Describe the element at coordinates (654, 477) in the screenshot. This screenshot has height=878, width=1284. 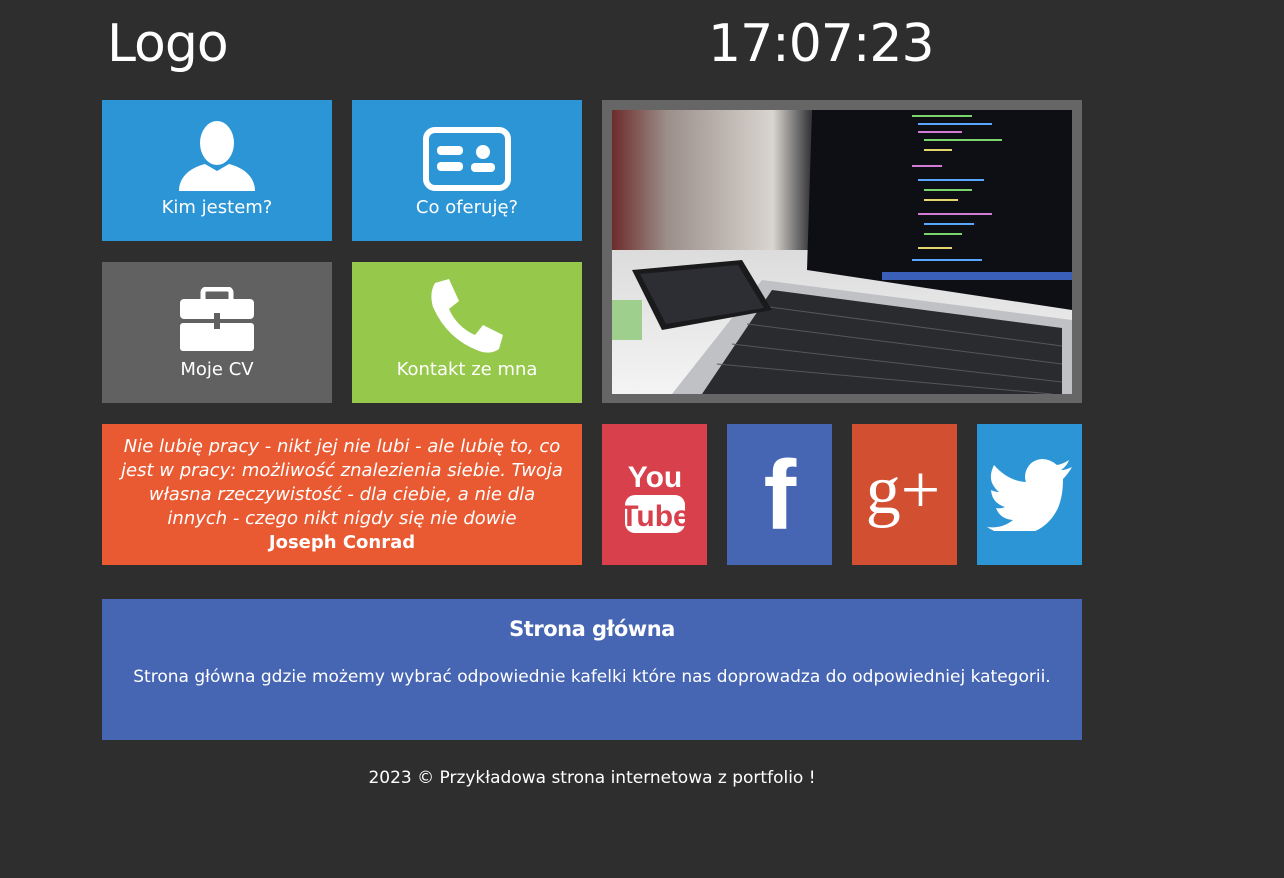
I see `youtube-label-top: You` at that location.